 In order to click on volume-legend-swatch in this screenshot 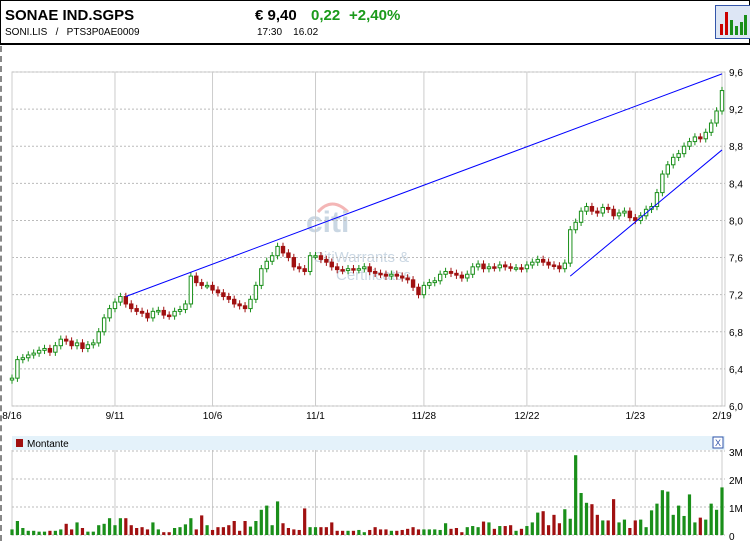, I will do `click(19, 443)`.